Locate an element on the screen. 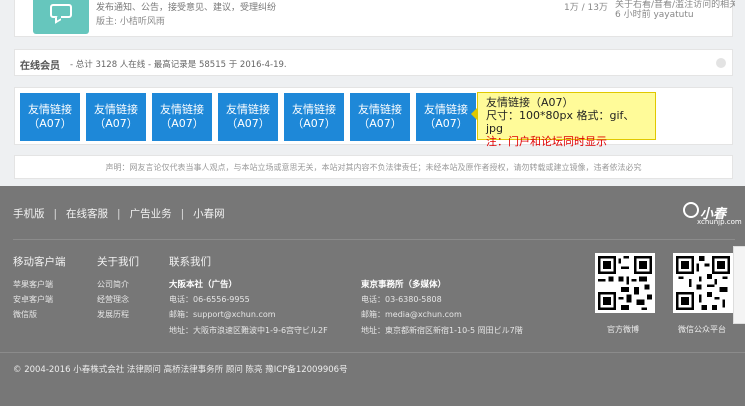 The width and height of the screenshot is (745, 406). footer-col-contact-title: 联系我们 is located at coordinates (190, 262).